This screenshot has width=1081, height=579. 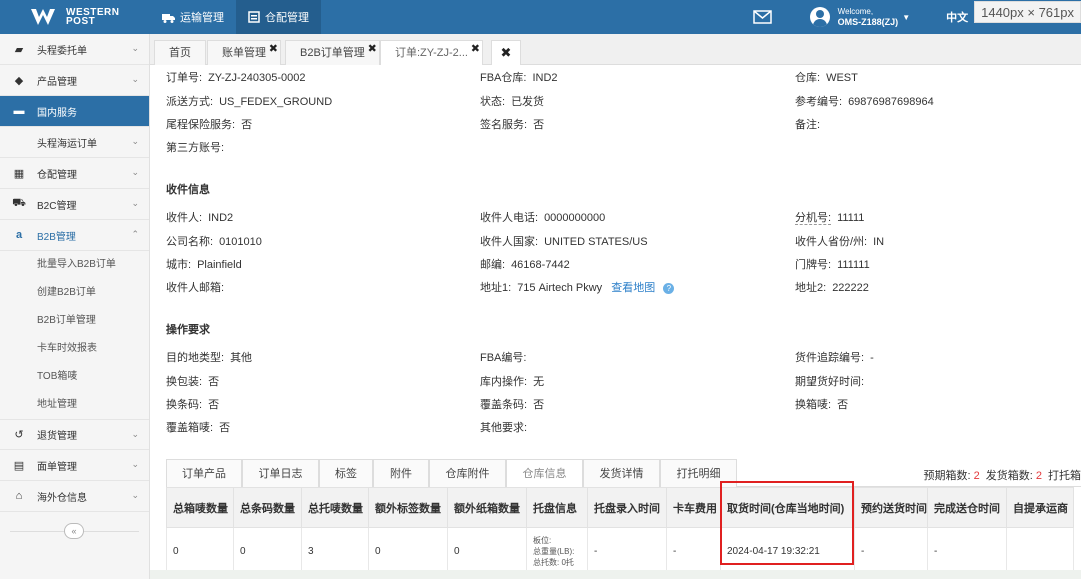 What do you see at coordinates (74, 204) in the screenshot?
I see `sidebar-item-b2c: ⛟ B2C管理 ⌄` at bounding box center [74, 204].